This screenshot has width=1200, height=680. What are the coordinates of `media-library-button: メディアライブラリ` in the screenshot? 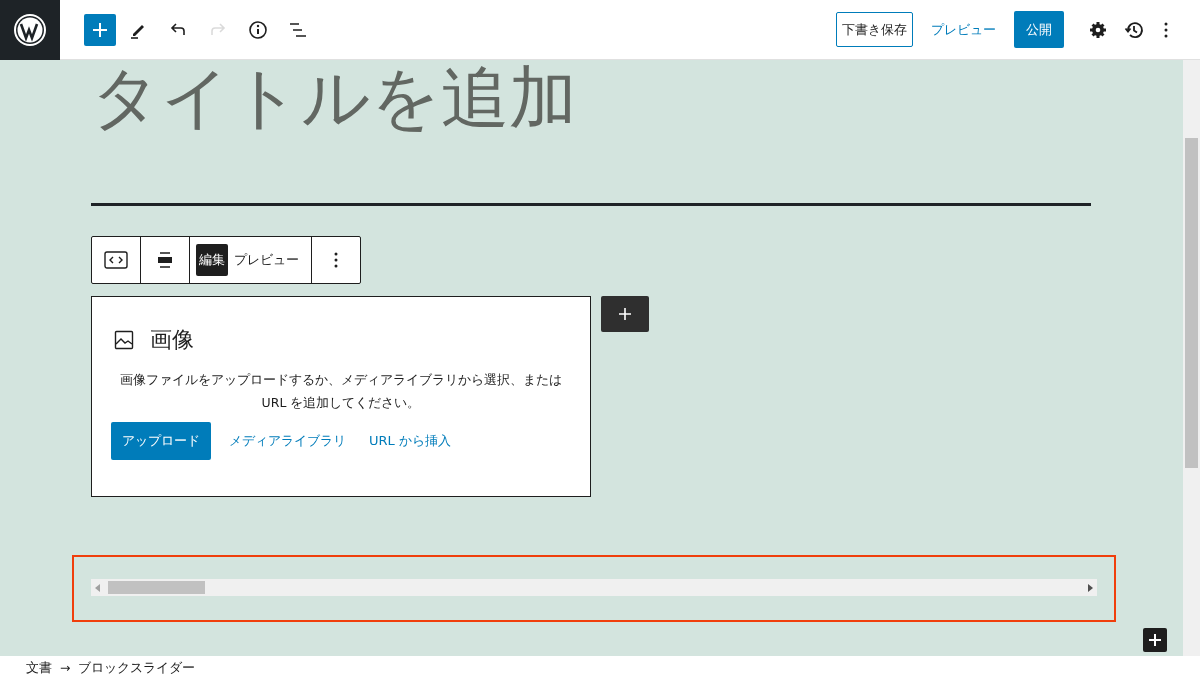 It's located at (287, 441).